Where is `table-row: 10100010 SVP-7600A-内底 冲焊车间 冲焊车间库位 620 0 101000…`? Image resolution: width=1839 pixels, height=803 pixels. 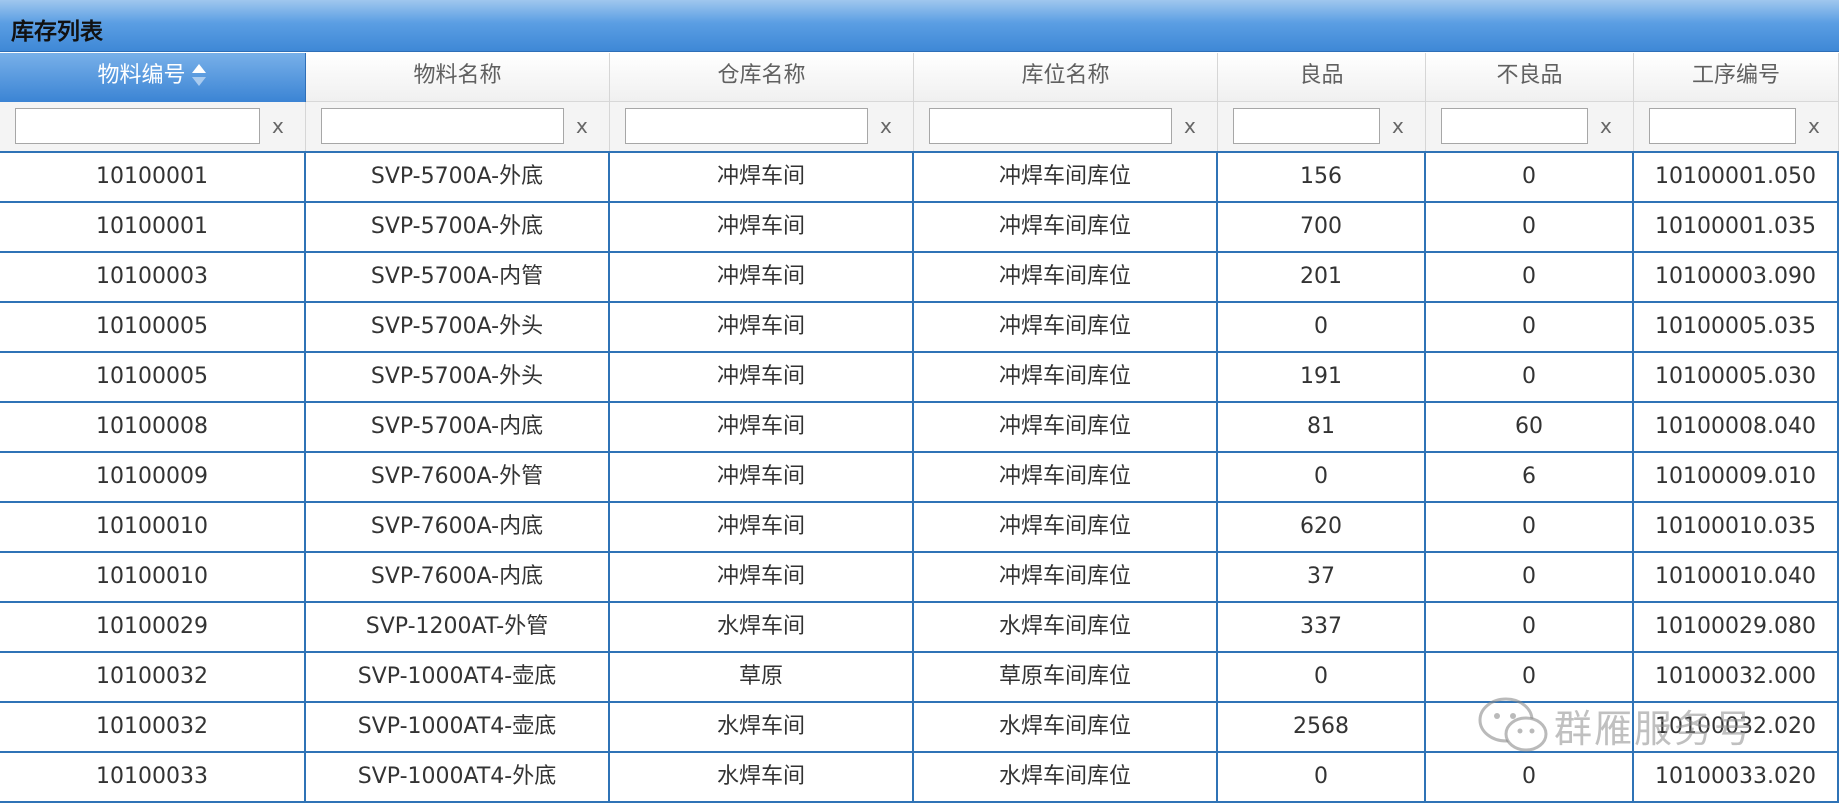
table-row: 10100010 SVP-7600A-内底 冲焊车间 冲焊车间库位 620 0 101000… is located at coordinates (919, 528).